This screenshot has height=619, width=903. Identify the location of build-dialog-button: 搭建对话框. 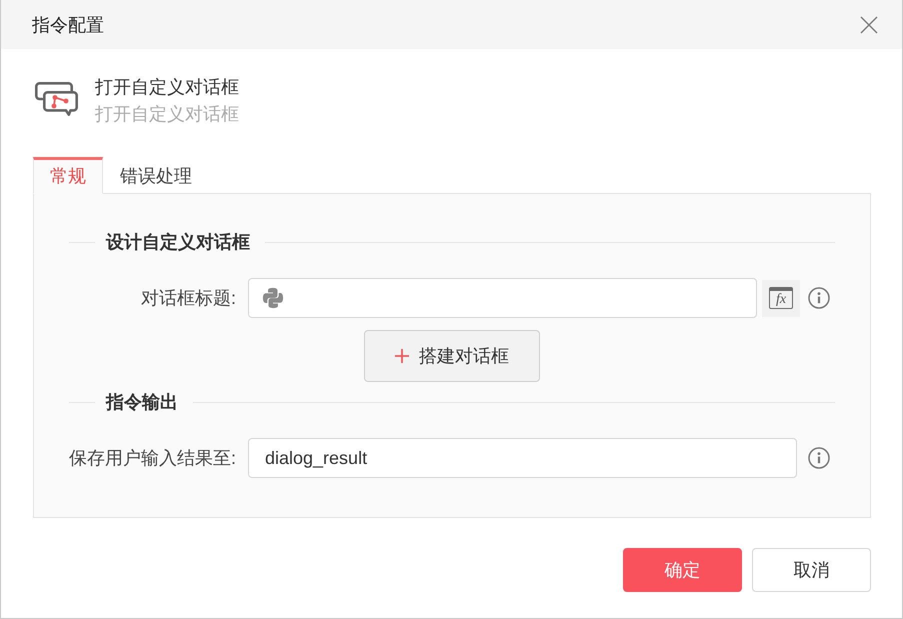
(452, 356).